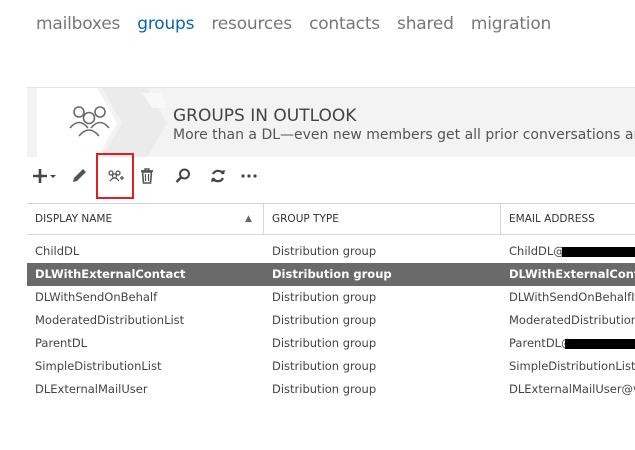  I want to click on tab-contacts: contacts, so click(344, 24).